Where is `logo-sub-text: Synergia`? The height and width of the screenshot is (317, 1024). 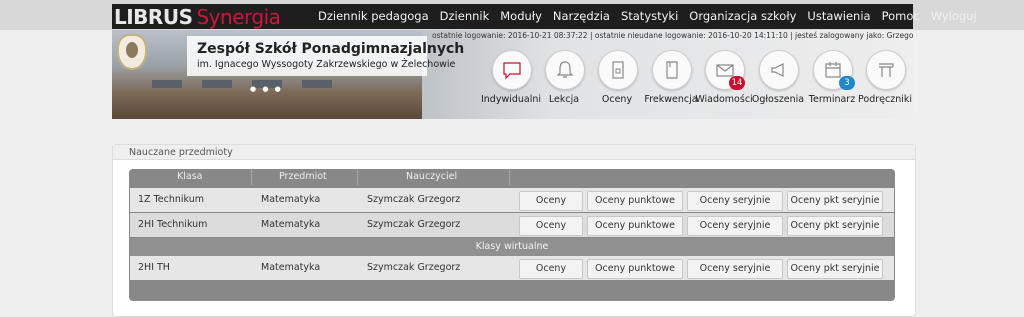 logo-sub-text: Synergia is located at coordinates (238, 17).